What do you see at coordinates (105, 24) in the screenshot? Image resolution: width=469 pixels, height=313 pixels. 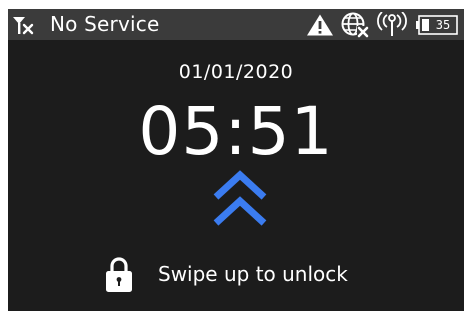 I see `carrier-label: No Service` at bounding box center [105, 24].